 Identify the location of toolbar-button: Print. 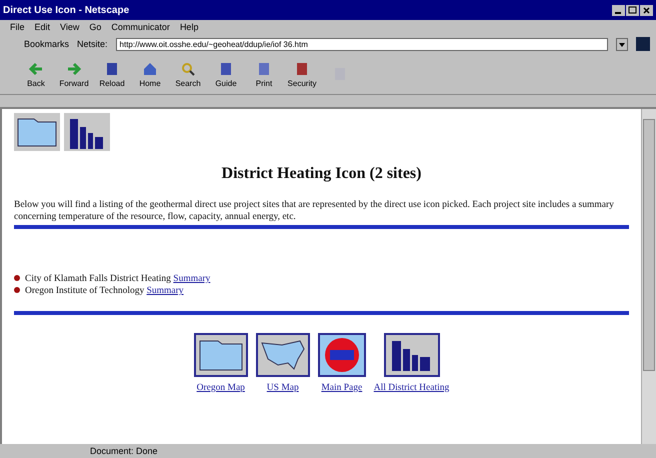
(264, 74).